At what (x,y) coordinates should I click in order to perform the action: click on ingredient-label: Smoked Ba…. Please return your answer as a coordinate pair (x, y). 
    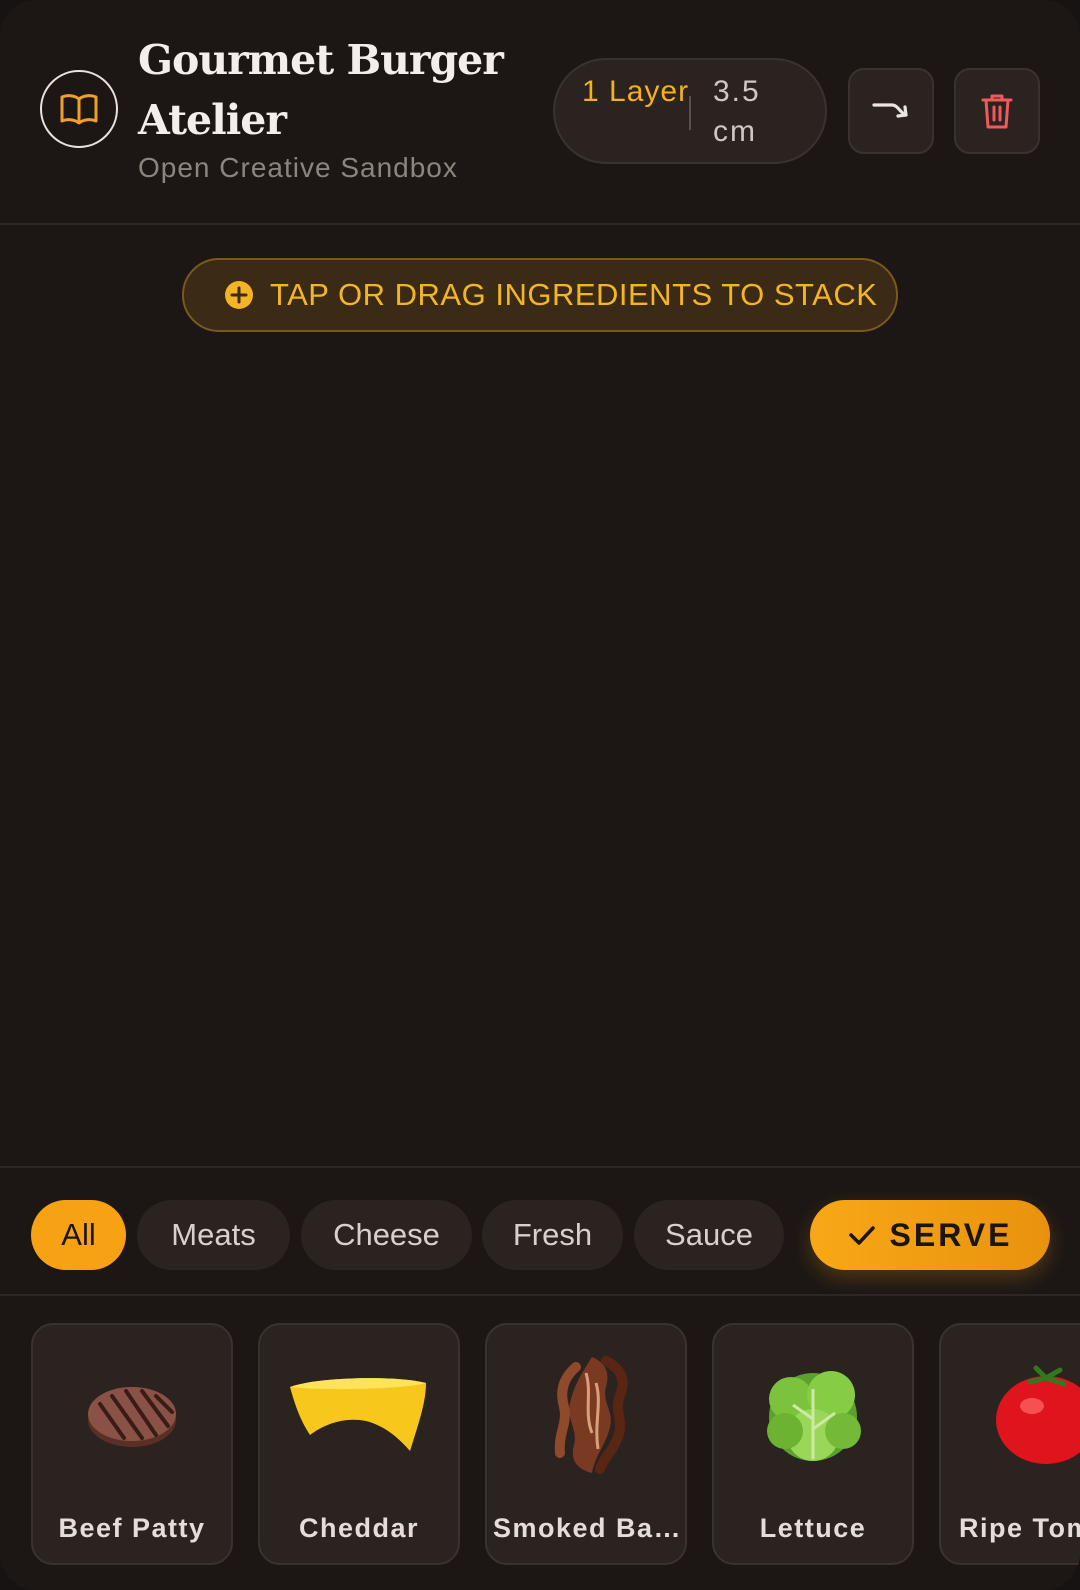
    Looking at the image, I should click on (586, 1528).